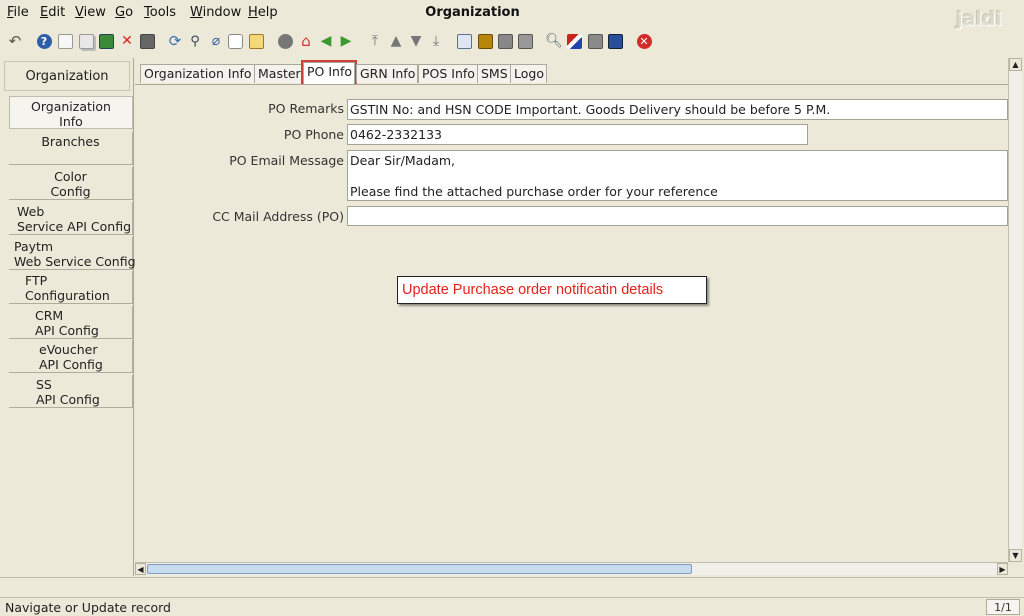 The height and width of the screenshot is (616, 1024). I want to click on print-icon, so click(505, 41).